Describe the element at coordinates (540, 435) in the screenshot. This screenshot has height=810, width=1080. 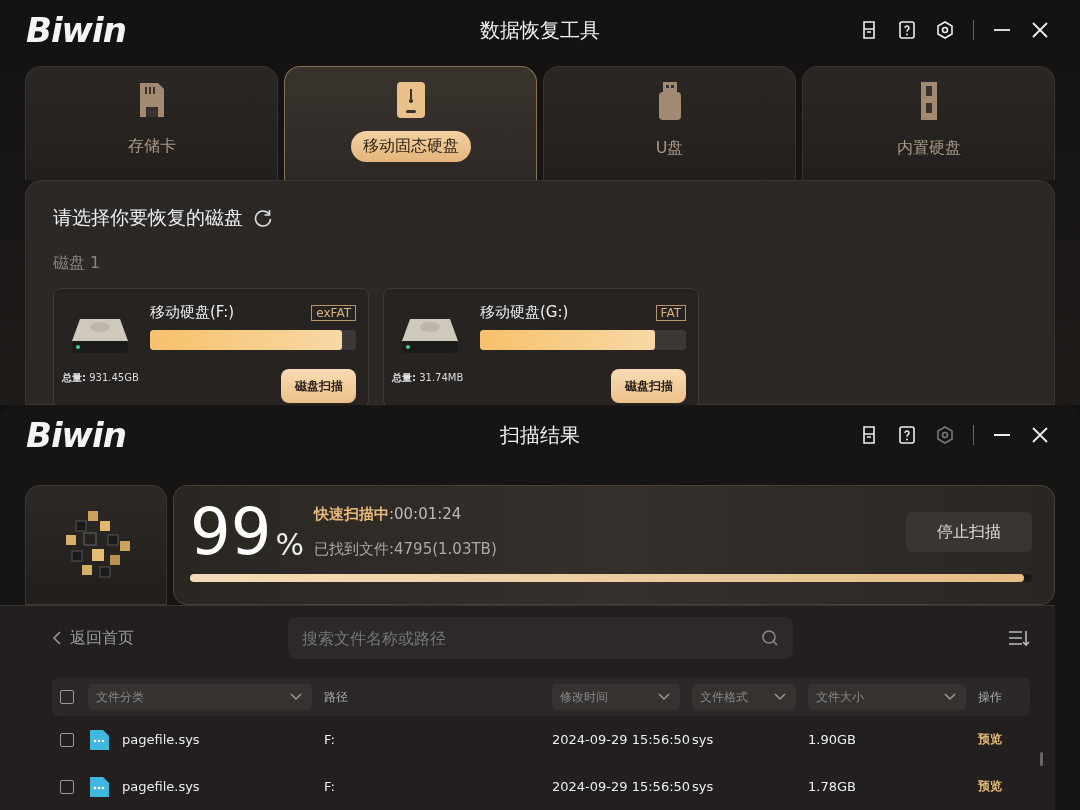
I see `window-title: 扫描结果` at that location.